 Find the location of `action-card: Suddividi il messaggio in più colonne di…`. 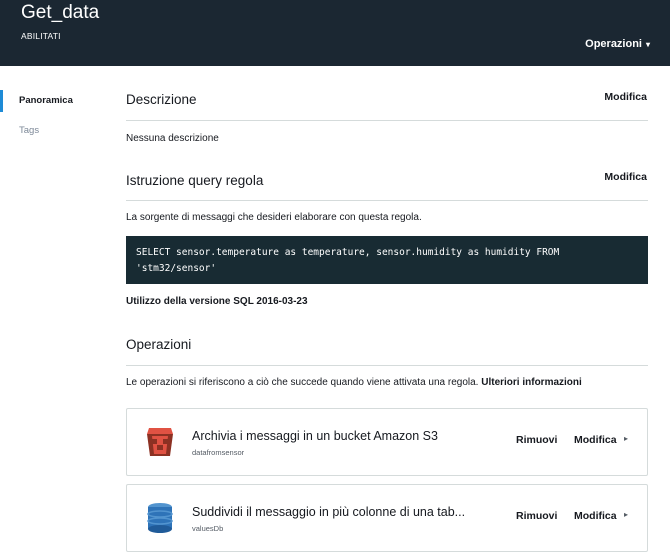

action-card: Suddividi il messaggio in più colonne di… is located at coordinates (387, 518).